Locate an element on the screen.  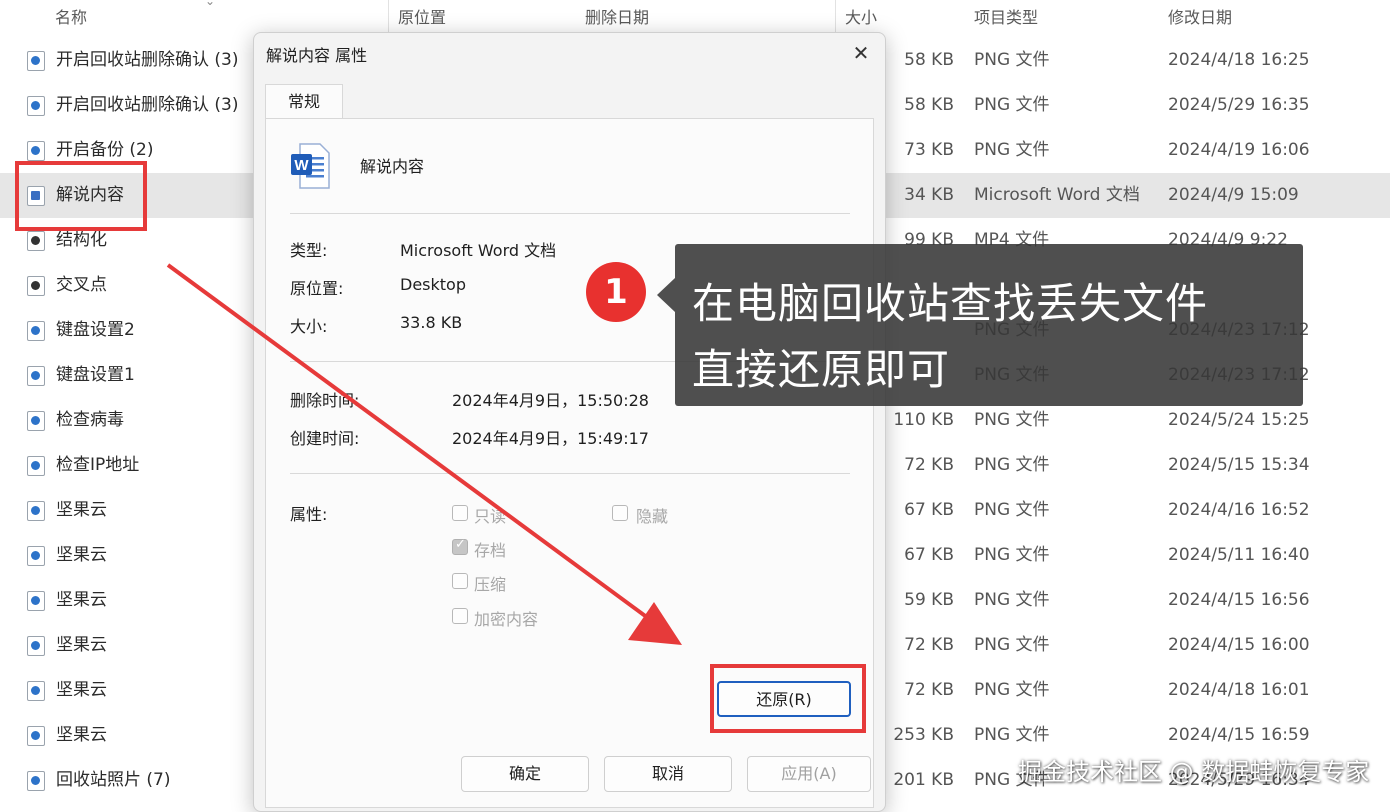
callout-pointer is located at coordinates (666, 295).